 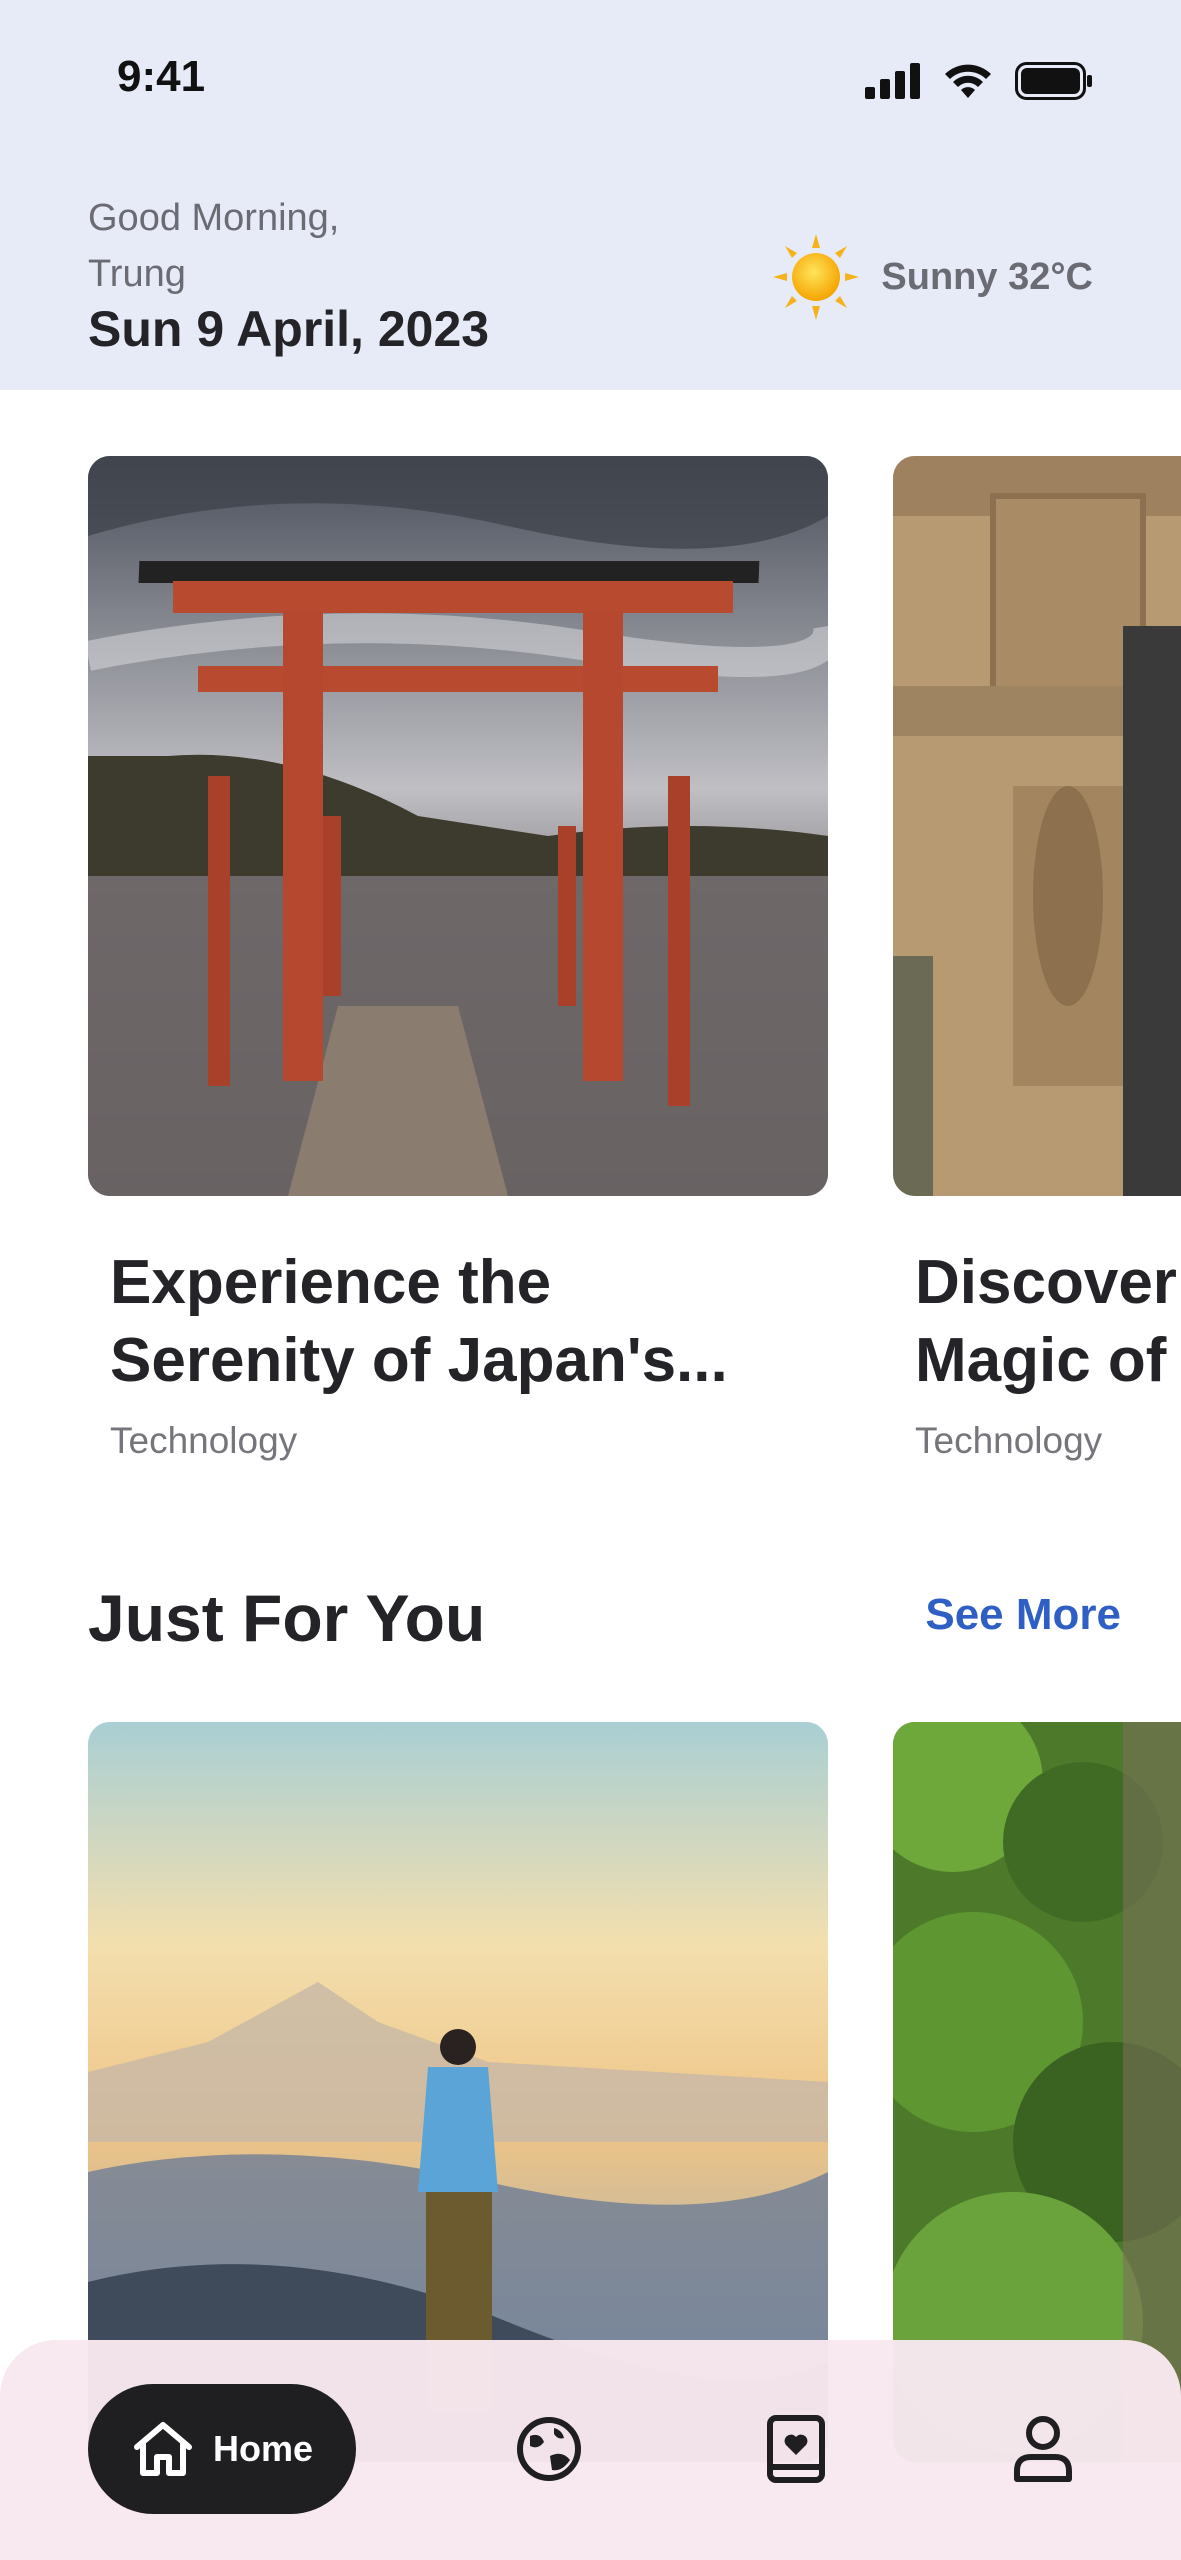 I want to click on card-title-line-2: Magic of Paris, so click(x=1048, y=1360).